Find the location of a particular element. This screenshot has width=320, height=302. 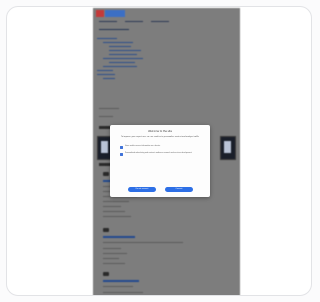

poster-thumbnail is located at coordinates (228, 148).